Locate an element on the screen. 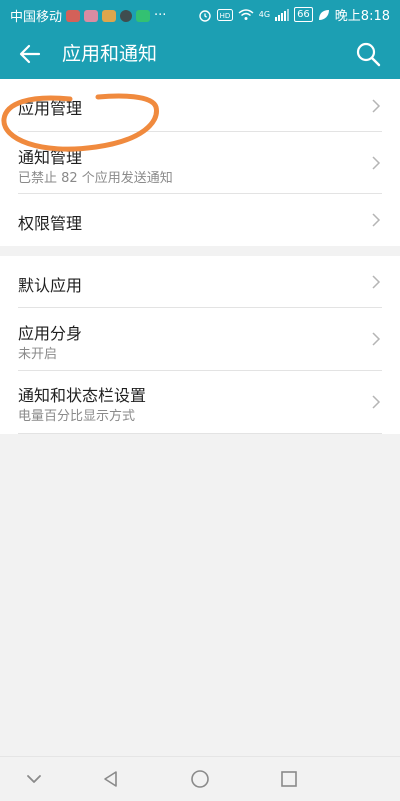 The image size is (400, 801). wifi-icon is located at coordinates (246, 14).